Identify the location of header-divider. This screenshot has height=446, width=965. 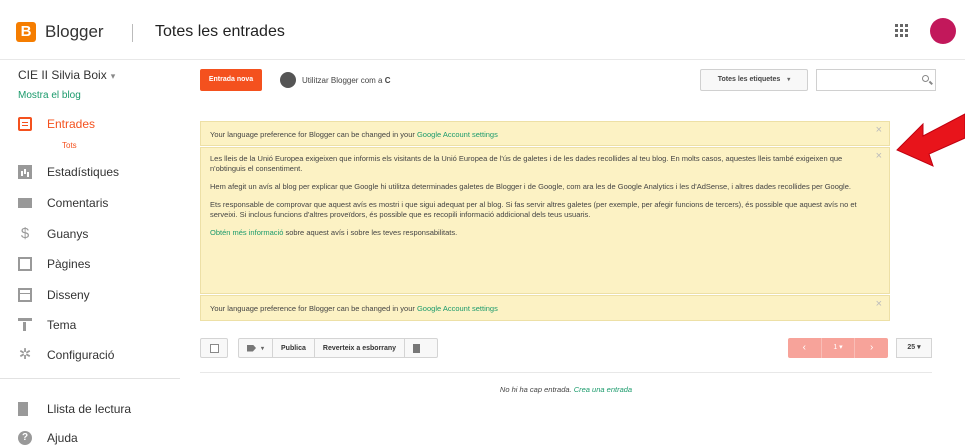
(132, 33).